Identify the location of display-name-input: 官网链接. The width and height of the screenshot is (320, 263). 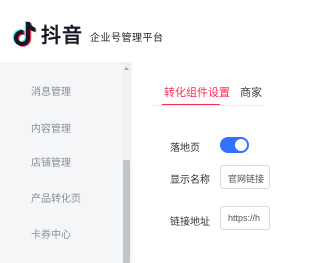
(245, 177).